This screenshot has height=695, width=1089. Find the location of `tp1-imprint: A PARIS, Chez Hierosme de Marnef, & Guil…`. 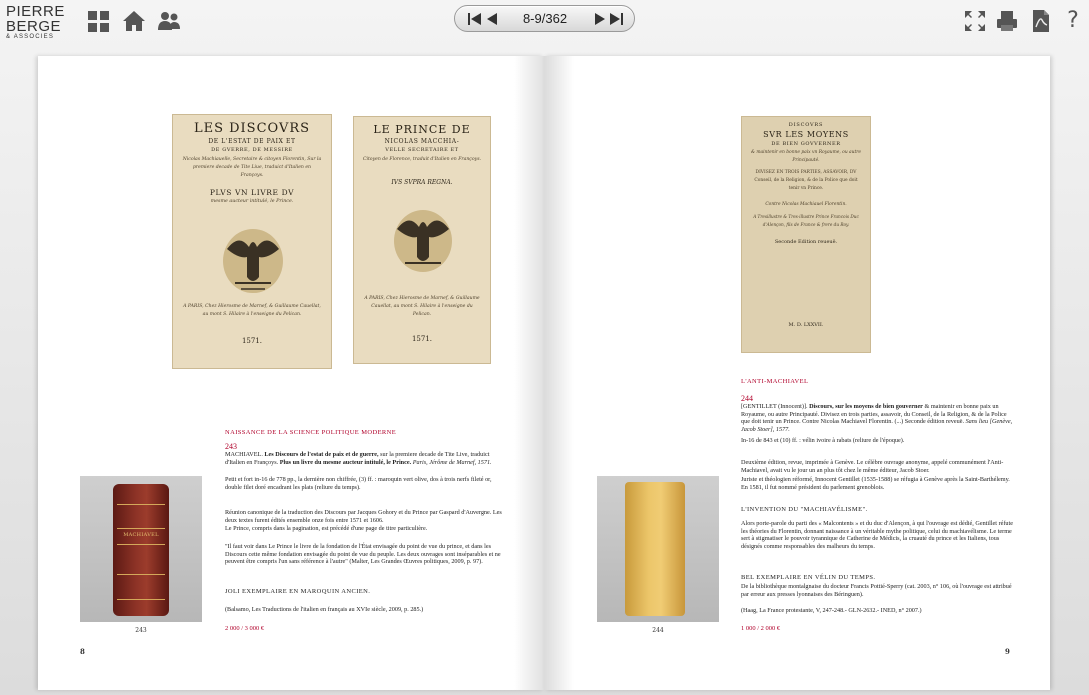

tp1-imprint: A PARIS, Chez Hierosme de Marnef, & Guil… is located at coordinates (252, 310).